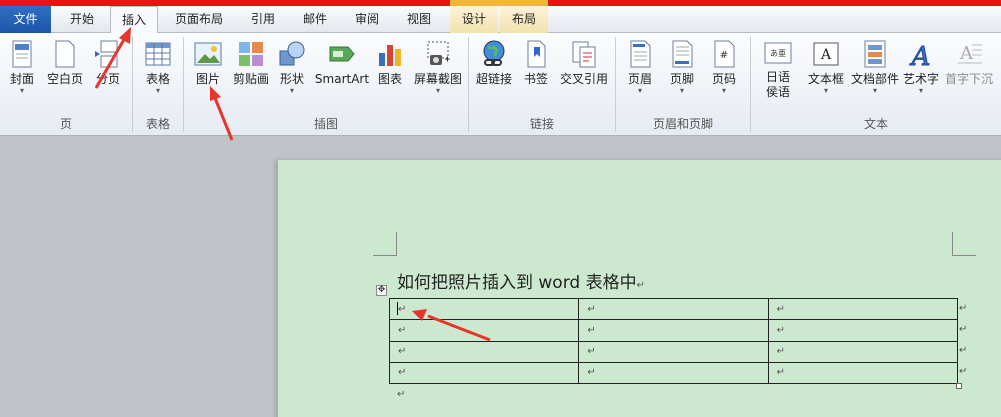  Describe the element at coordinates (390, 75) in the screenshot. I see `chart-button: 图表` at that location.